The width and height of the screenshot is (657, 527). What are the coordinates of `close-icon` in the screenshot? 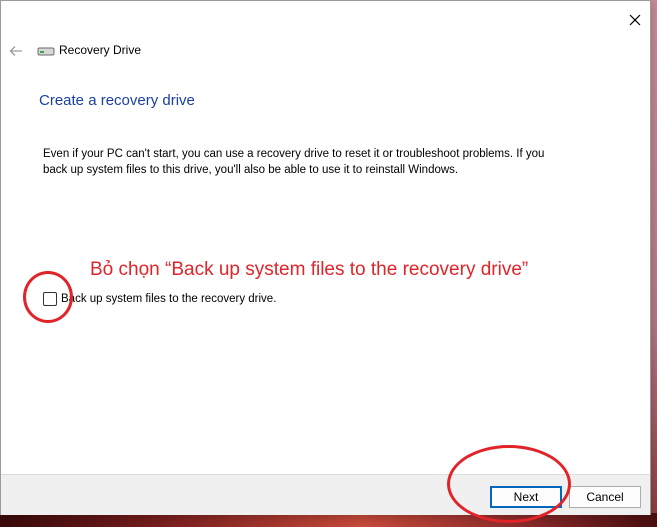 It's located at (635, 20).